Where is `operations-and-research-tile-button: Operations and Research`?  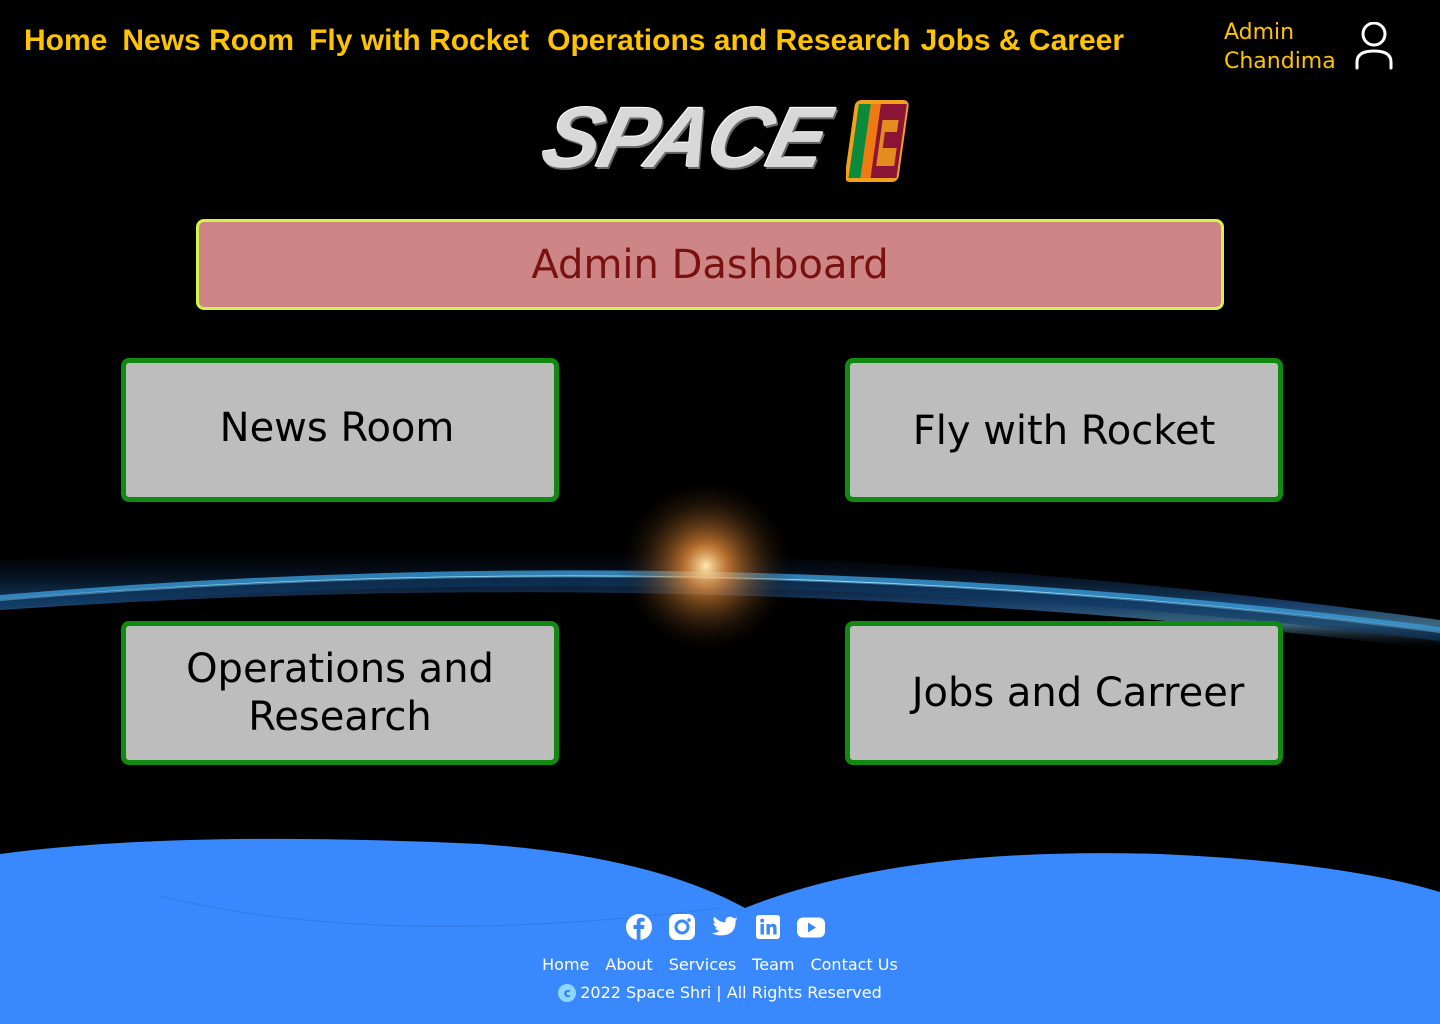
operations-and-research-tile-button: Operations and Research is located at coordinates (340, 693).